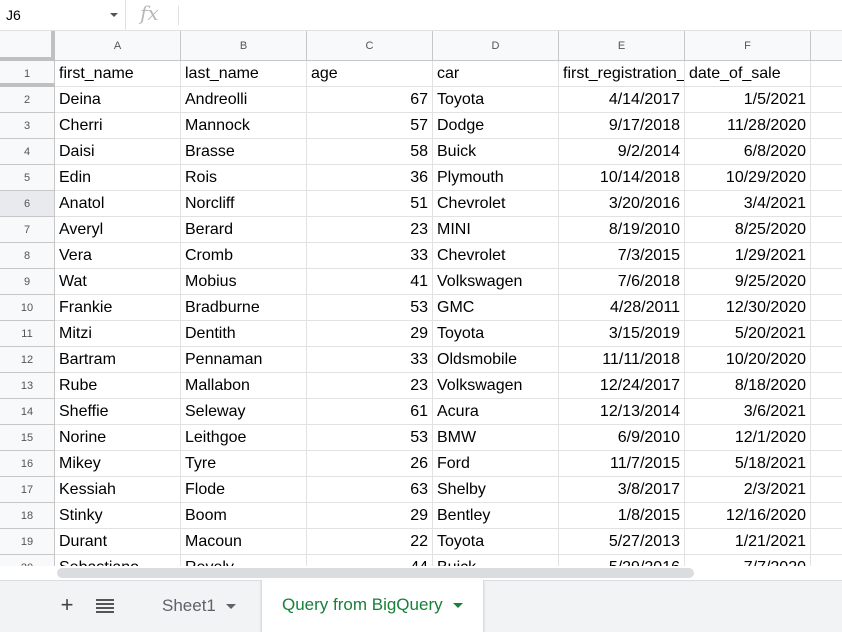 The image size is (842, 632). What do you see at coordinates (748, 100) in the screenshot?
I see `data-cell: 1/5/2021` at bounding box center [748, 100].